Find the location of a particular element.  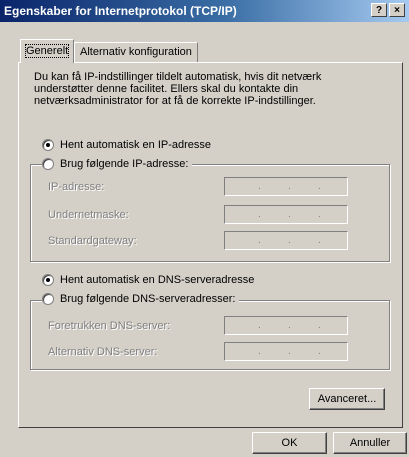

radio-auto-ip-label: Hent automatisk en IP-adresse is located at coordinates (136, 145).